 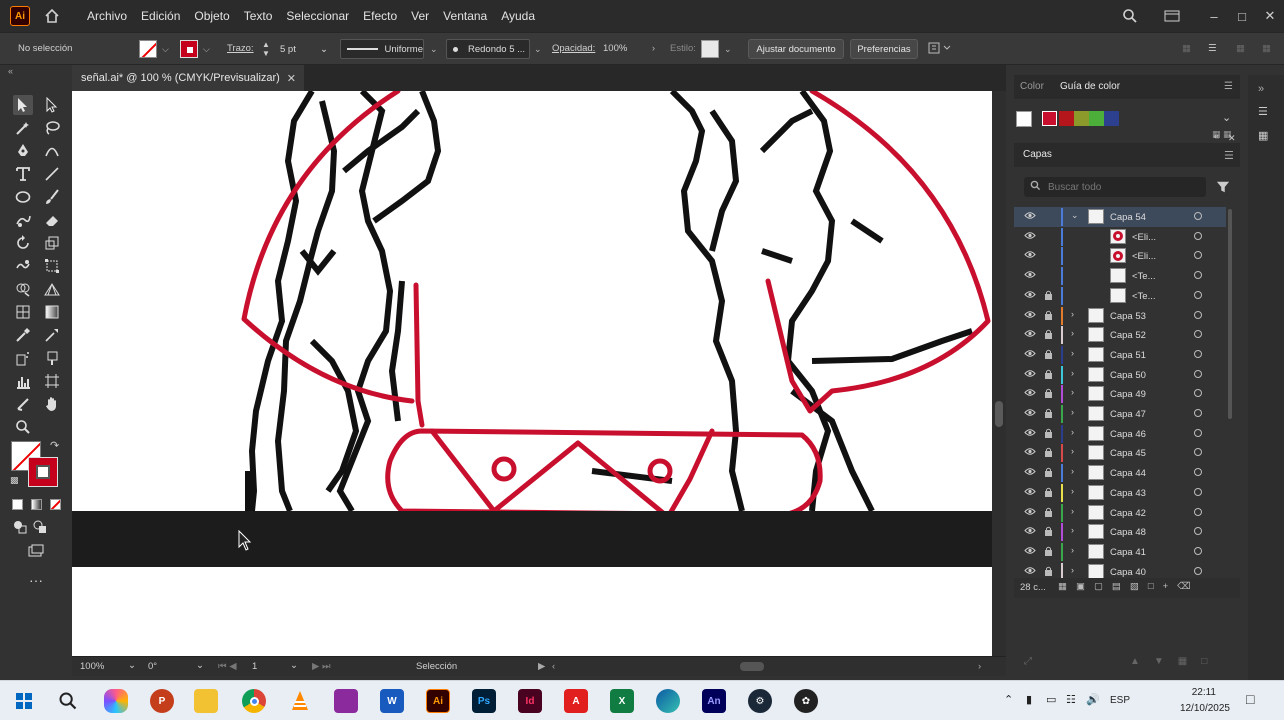 What do you see at coordinates (152, 666) in the screenshot?
I see `rotation-value: 0°` at bounding box center [152, 666].